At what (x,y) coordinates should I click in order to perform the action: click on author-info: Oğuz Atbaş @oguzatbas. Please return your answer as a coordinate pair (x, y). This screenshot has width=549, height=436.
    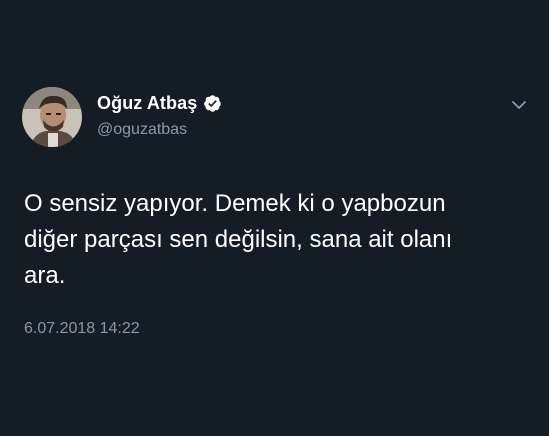
    Looking at the image, I should click on (159, 115).